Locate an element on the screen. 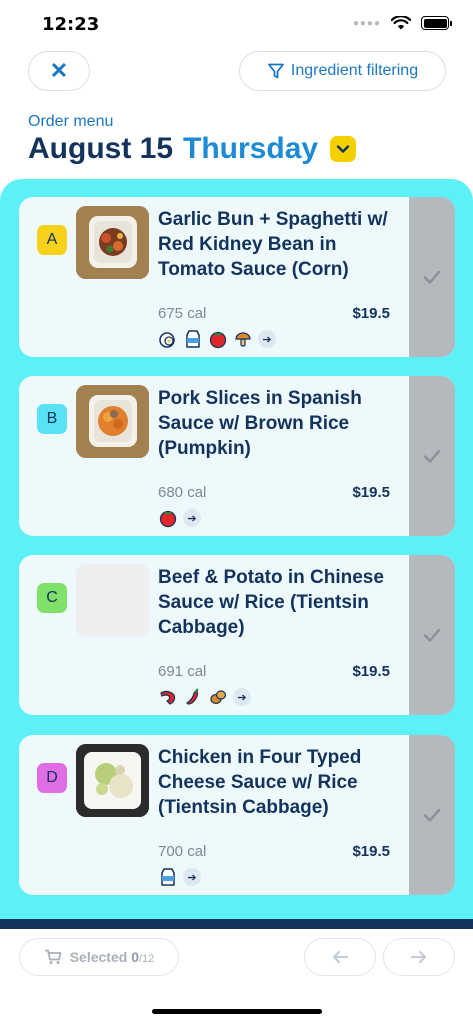 The image size is (473, 1024). dish-calories: 680 cal is located at coordinates (182, 492).